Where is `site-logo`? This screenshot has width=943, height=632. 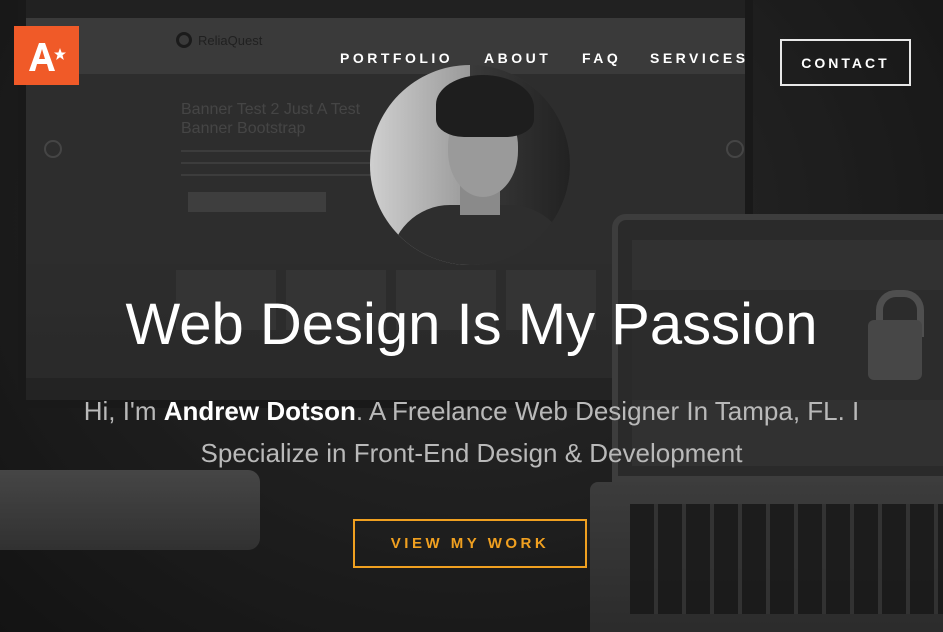 site-logo is located at coordinates (46, 55).